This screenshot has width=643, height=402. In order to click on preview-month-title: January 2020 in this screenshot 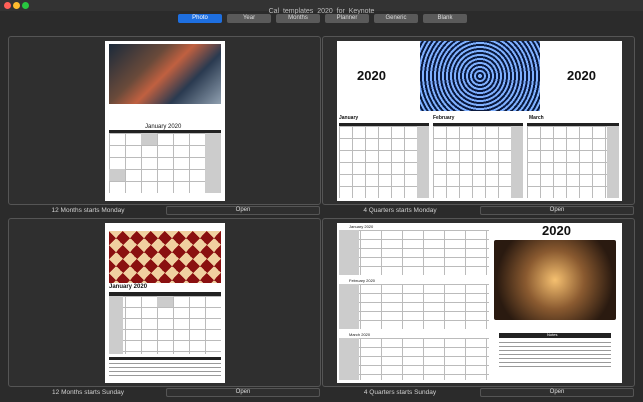, I will do `click(128, 287)`.